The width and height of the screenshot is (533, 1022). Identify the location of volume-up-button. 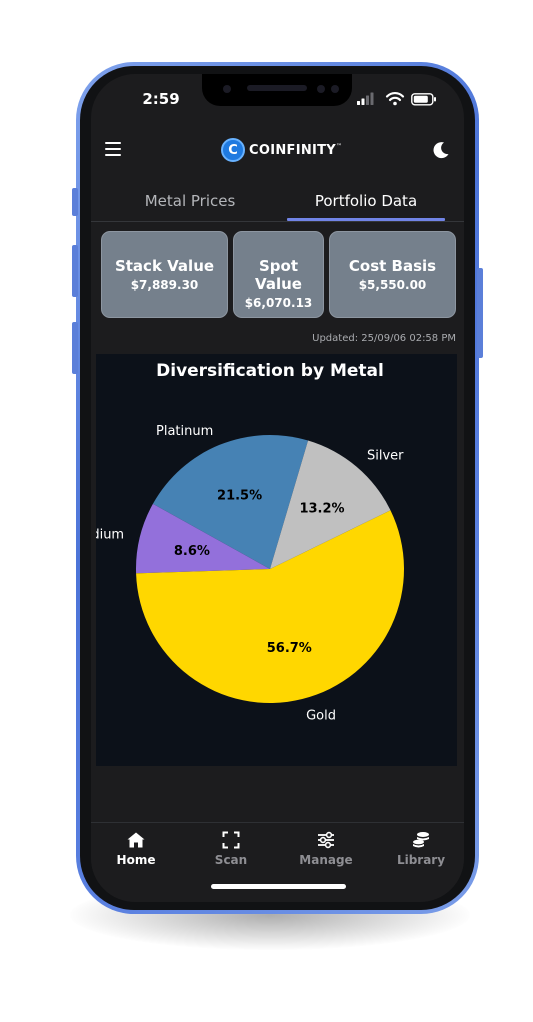
(75, 271).